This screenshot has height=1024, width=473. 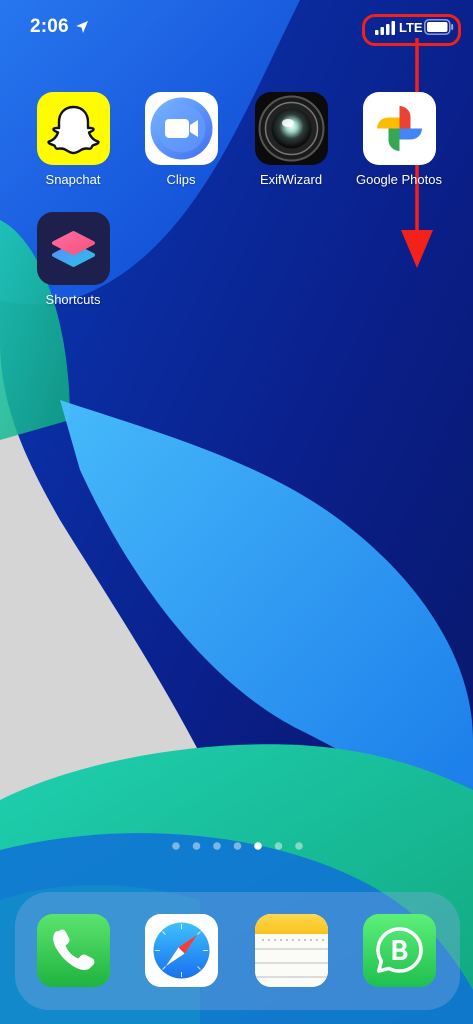 I want to click on dock-app-notes, so click(x=291, y=950).